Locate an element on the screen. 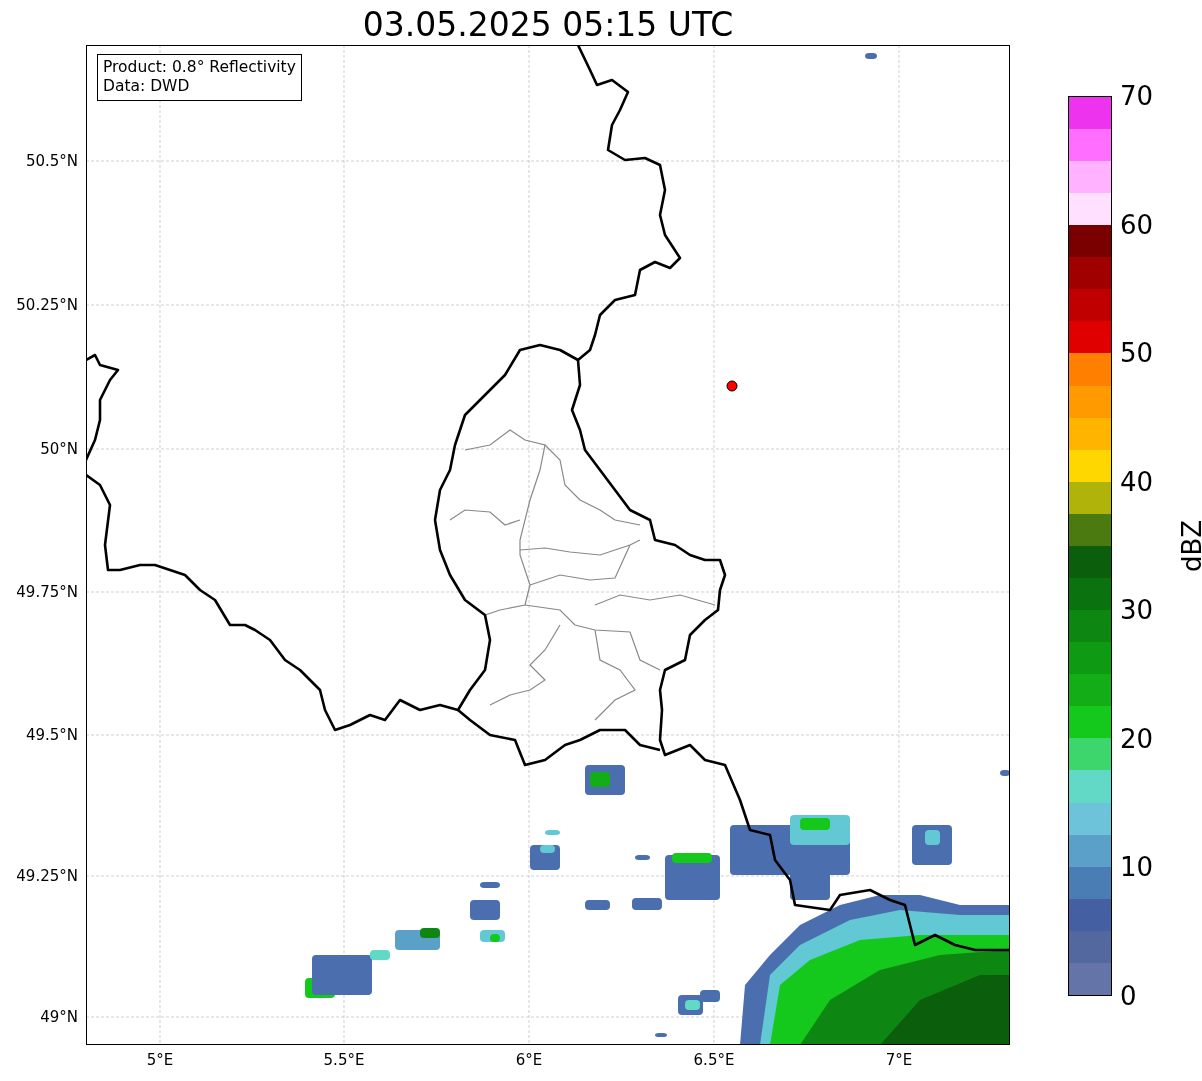  tick-label: 50 is located at coordinates (1137, 353).